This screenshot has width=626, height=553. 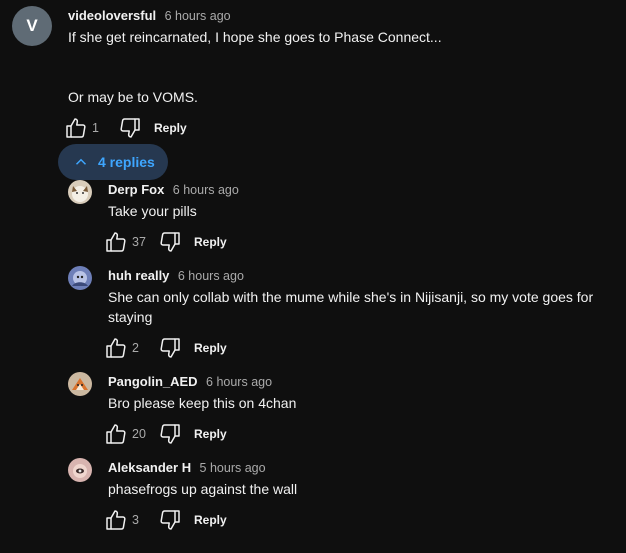 What do you see at coordinates (233, 468) in the screenshot?
I see `reply-time: 5 hours ago` at bounding box center [233, 468].